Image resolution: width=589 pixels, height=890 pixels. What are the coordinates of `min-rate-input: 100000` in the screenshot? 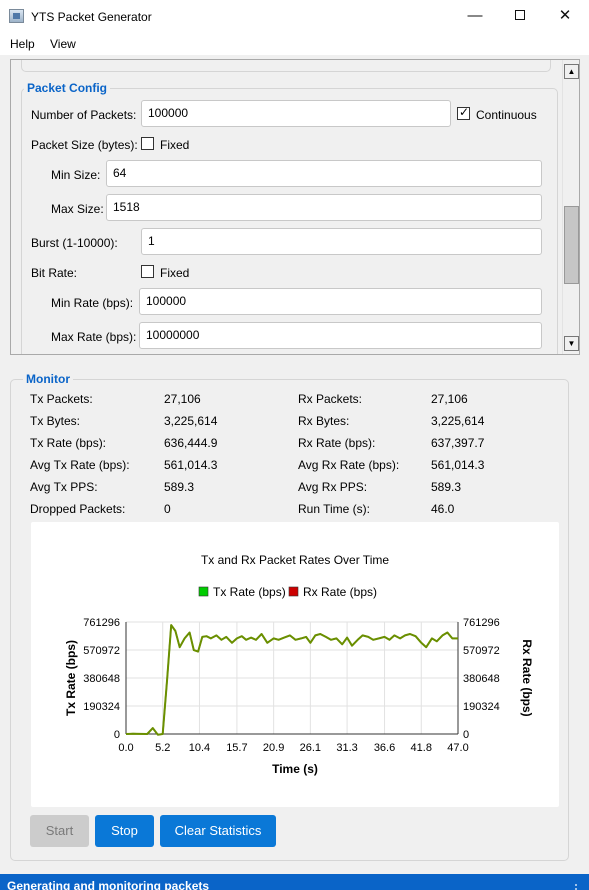 It's located at (340, 301).